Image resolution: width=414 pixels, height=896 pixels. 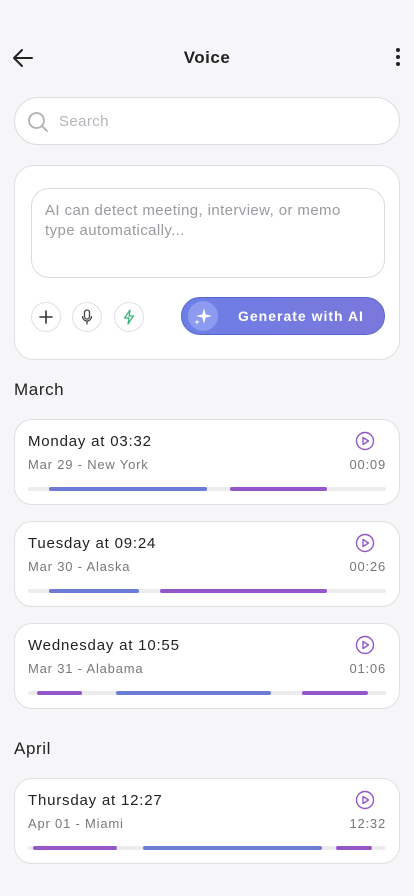 I want to click on memo-duration: 01:06, so click(x=367, y=668).